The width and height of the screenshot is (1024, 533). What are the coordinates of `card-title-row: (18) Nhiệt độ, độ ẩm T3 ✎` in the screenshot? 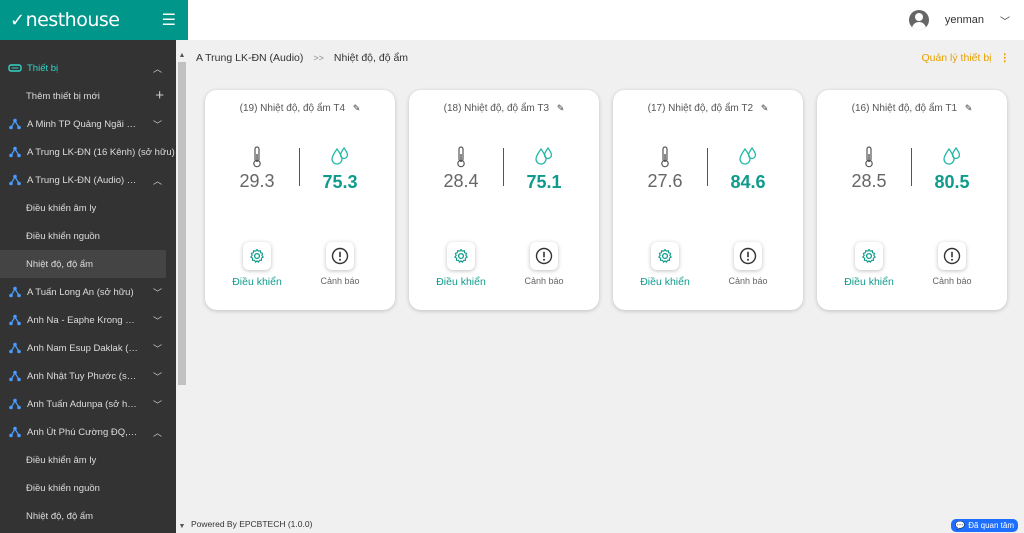 It's located at (504, 108).